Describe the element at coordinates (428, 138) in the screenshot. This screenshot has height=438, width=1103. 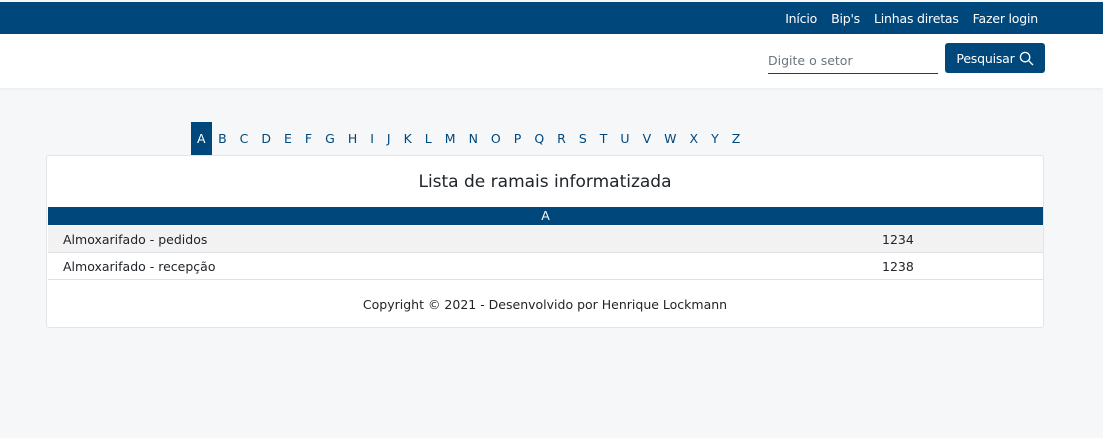
I see `letter-link-l: L` at that location.